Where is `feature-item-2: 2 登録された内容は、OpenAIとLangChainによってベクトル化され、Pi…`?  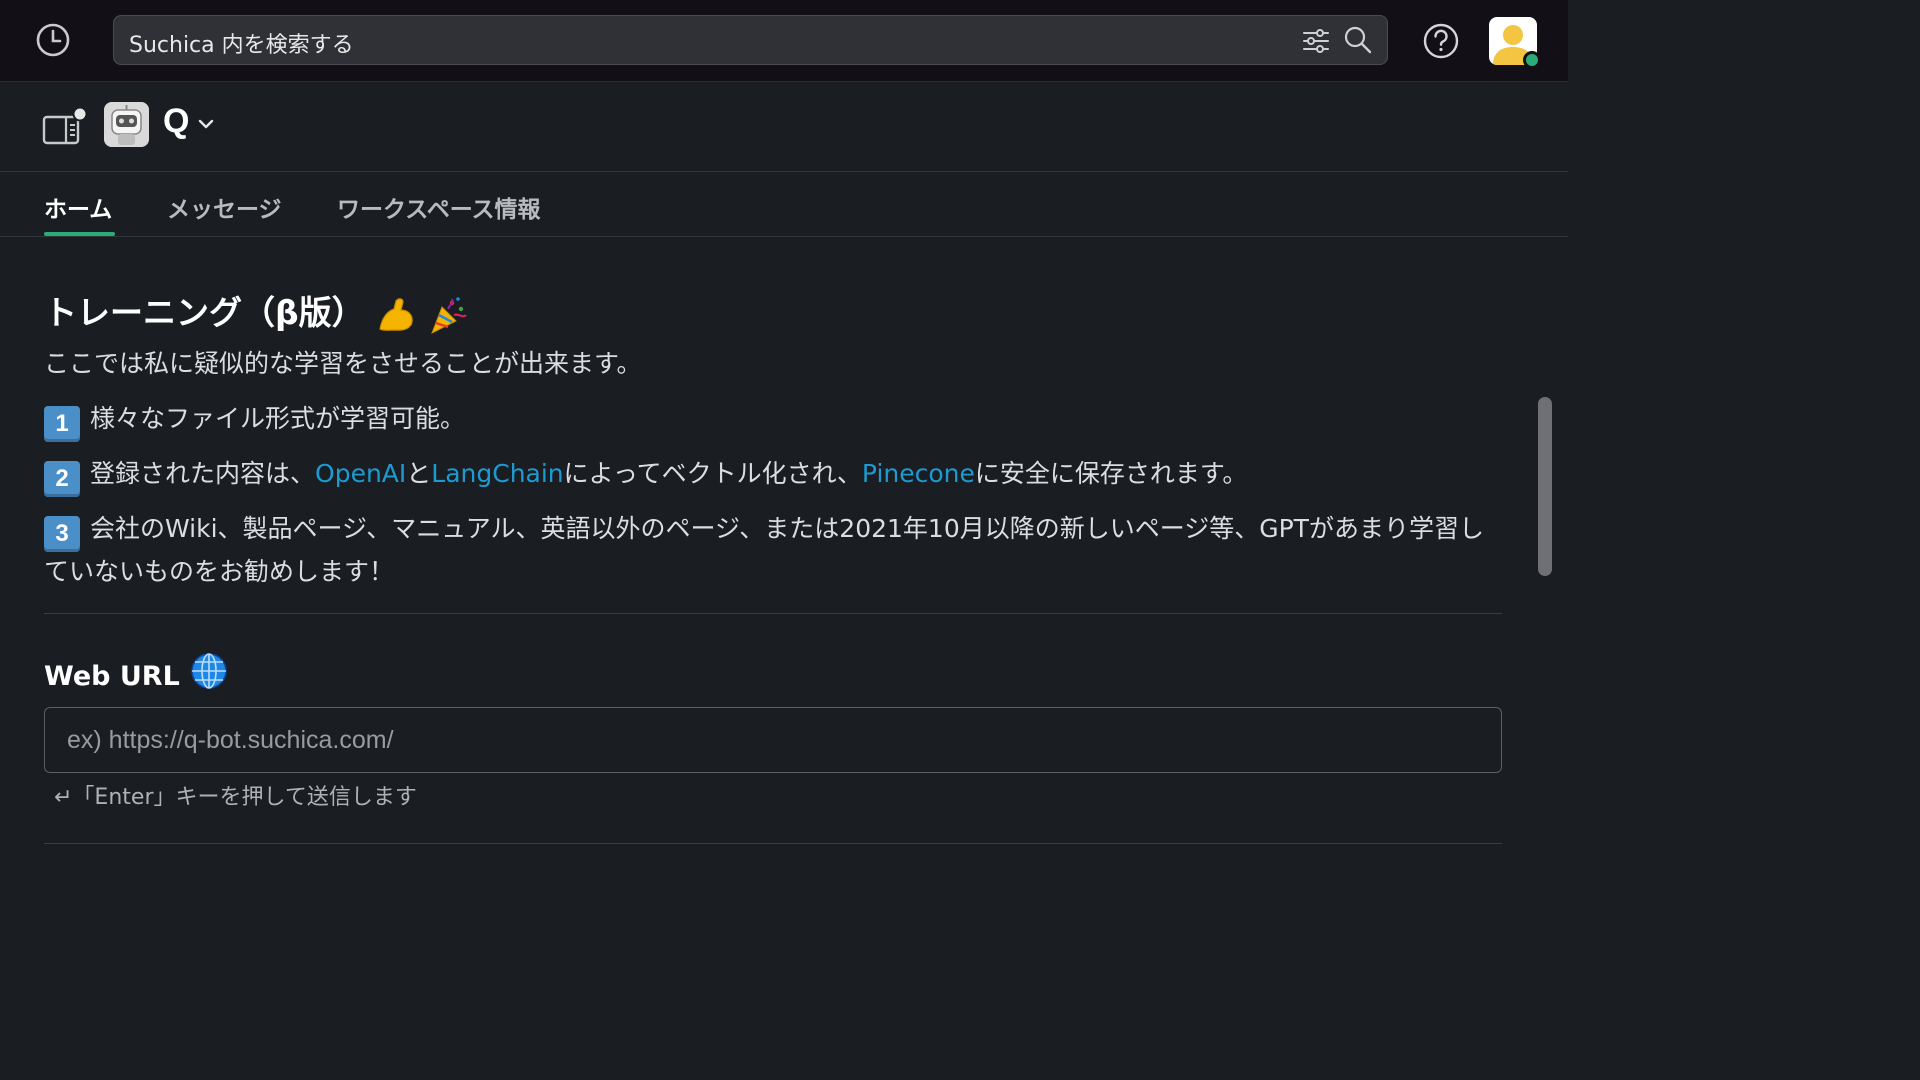 feature-item-2: 2 登録された内容は、OpenAIとLangChainによってベクトル化され、Pi… is located at coordinates (645, 475).